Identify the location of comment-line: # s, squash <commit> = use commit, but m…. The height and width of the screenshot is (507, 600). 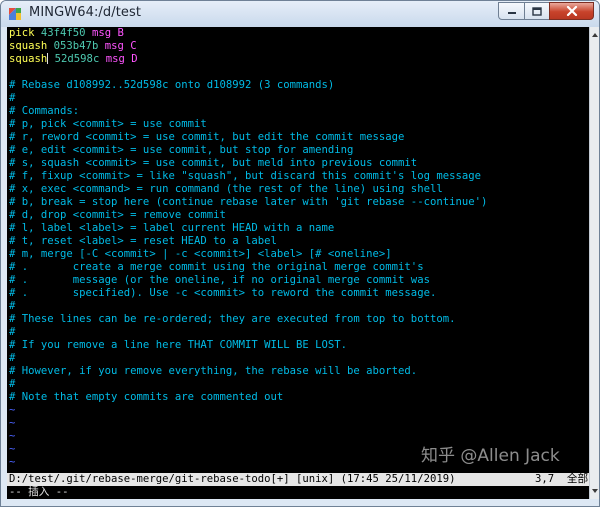
(213, 163).